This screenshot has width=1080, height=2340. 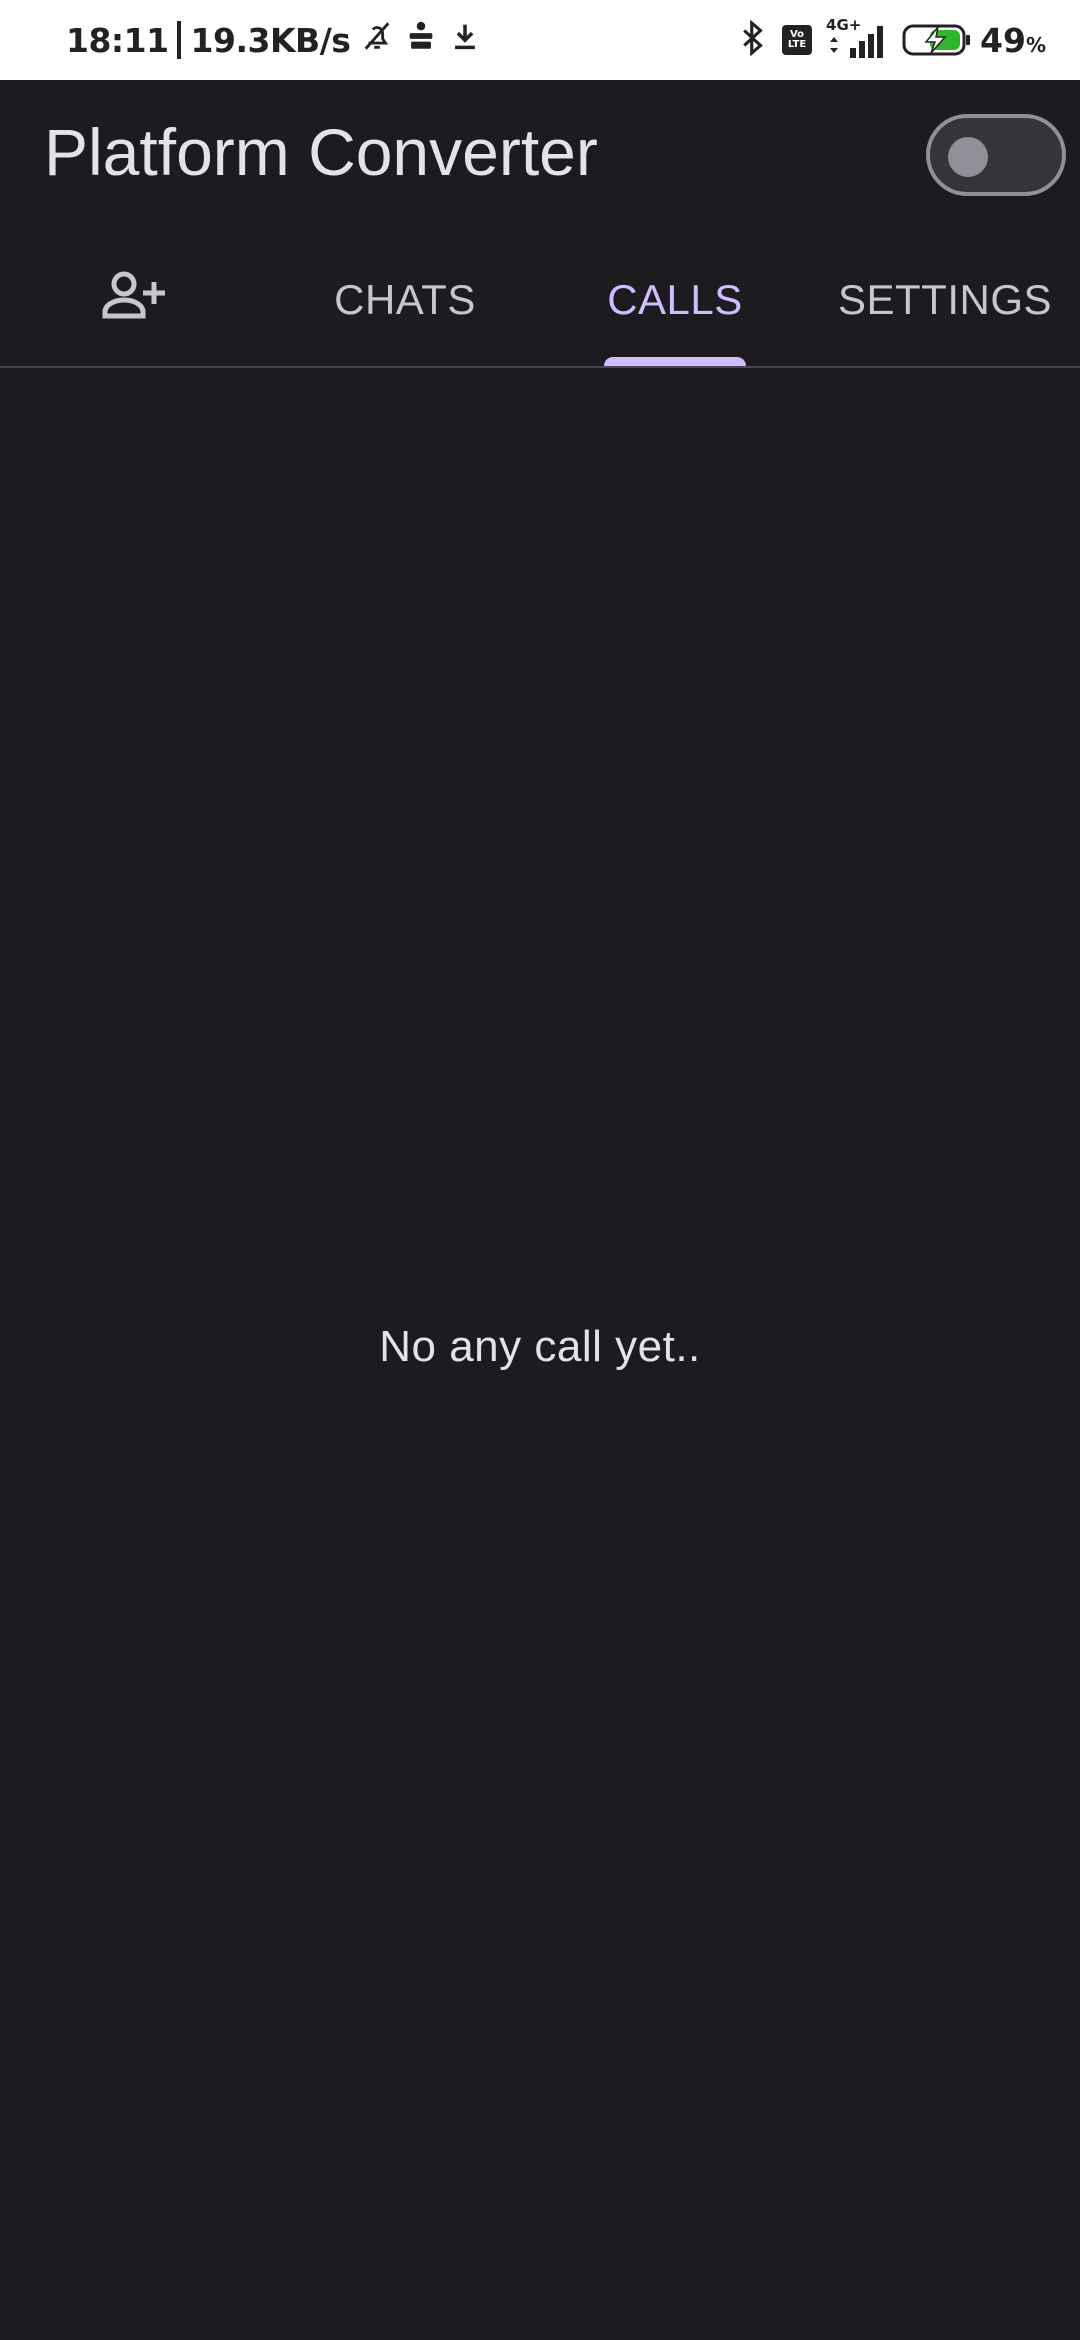 I want to click on status-bar-left: 18:11 19.3KB/s, so click(x=274, y=40).